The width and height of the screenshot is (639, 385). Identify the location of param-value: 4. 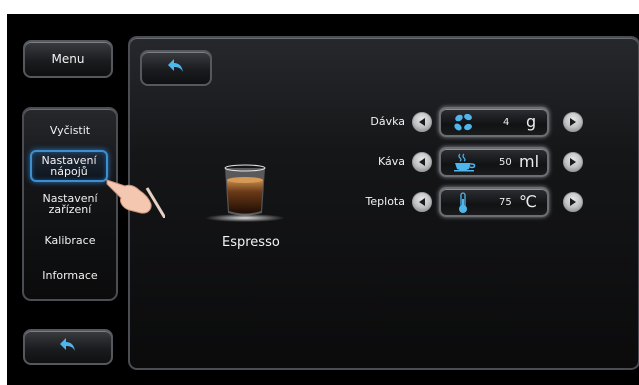
(506, 122).